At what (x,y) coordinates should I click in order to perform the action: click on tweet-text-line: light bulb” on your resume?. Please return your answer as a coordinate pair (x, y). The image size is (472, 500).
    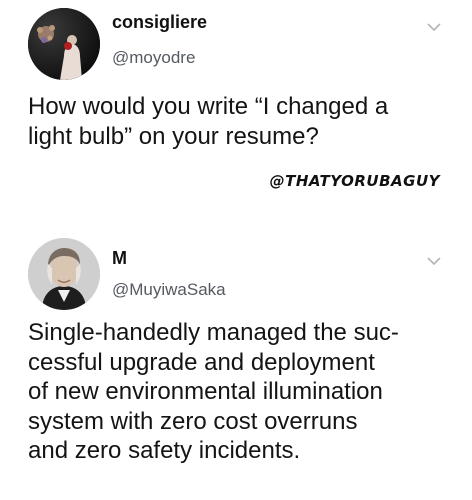
    Looking at the image, I should click on (173, 136).